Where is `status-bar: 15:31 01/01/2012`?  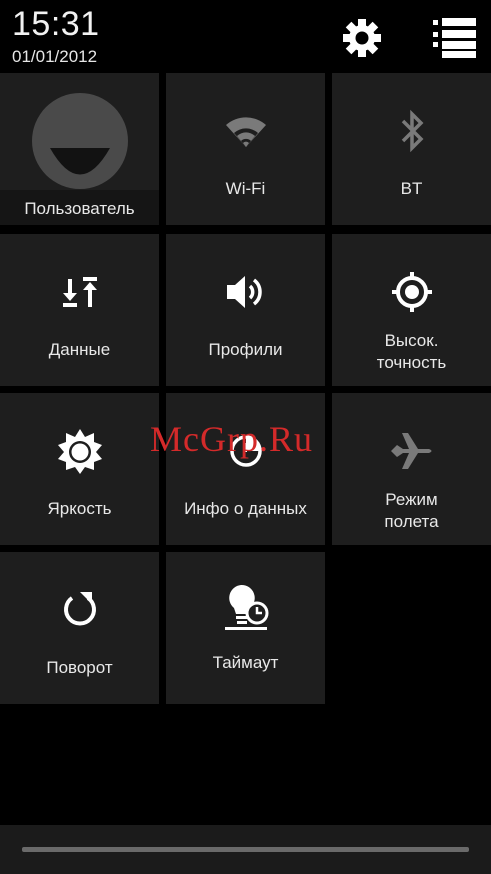 status-bar: 15:31 01/01/2012 is located at coordinates (245, 36).